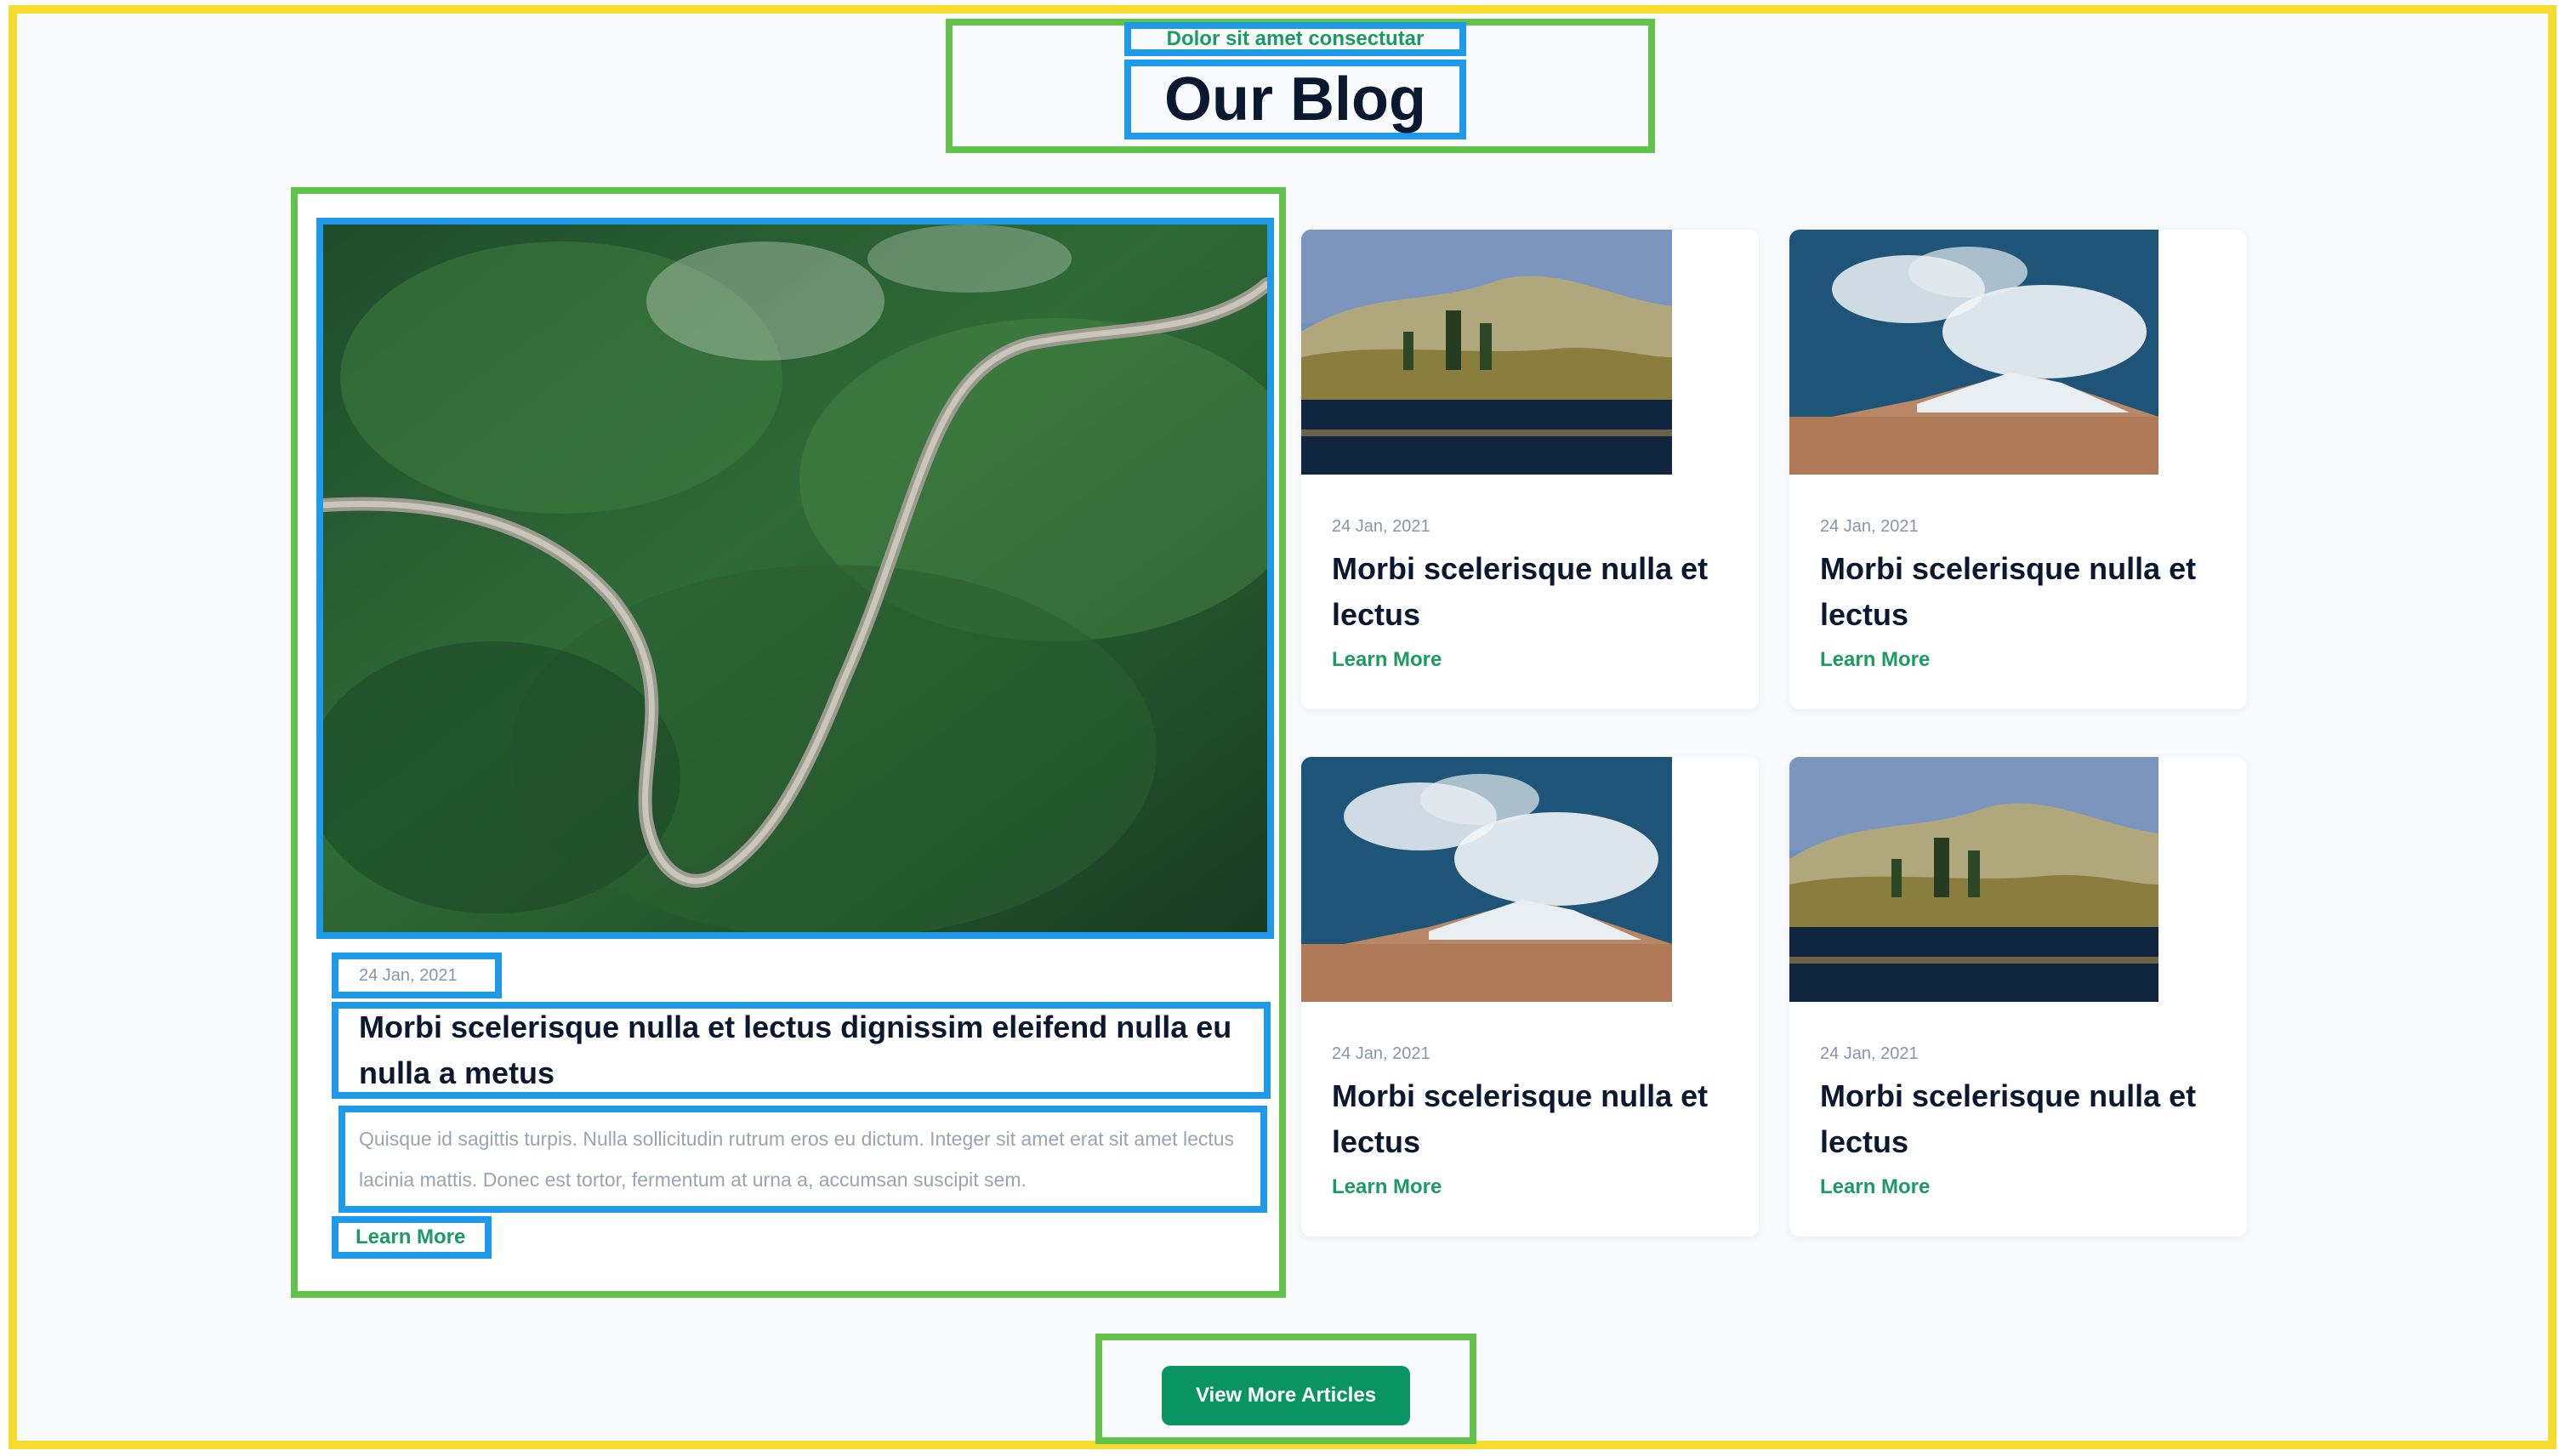  What do you see at coordinates (1286, 1395) in the screenshot?
I see `view-more-articles-button: View More Articles` at bounding box center [1286, 1395].